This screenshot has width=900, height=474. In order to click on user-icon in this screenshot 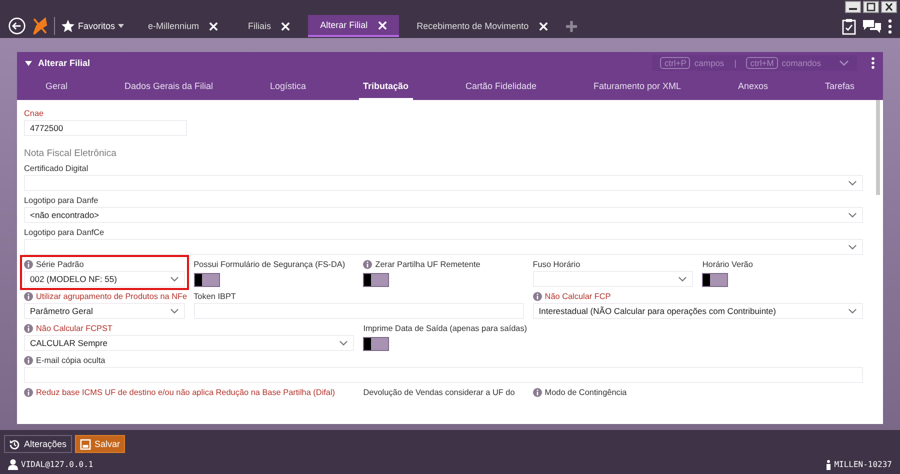, I will do `click(13, 464)`.